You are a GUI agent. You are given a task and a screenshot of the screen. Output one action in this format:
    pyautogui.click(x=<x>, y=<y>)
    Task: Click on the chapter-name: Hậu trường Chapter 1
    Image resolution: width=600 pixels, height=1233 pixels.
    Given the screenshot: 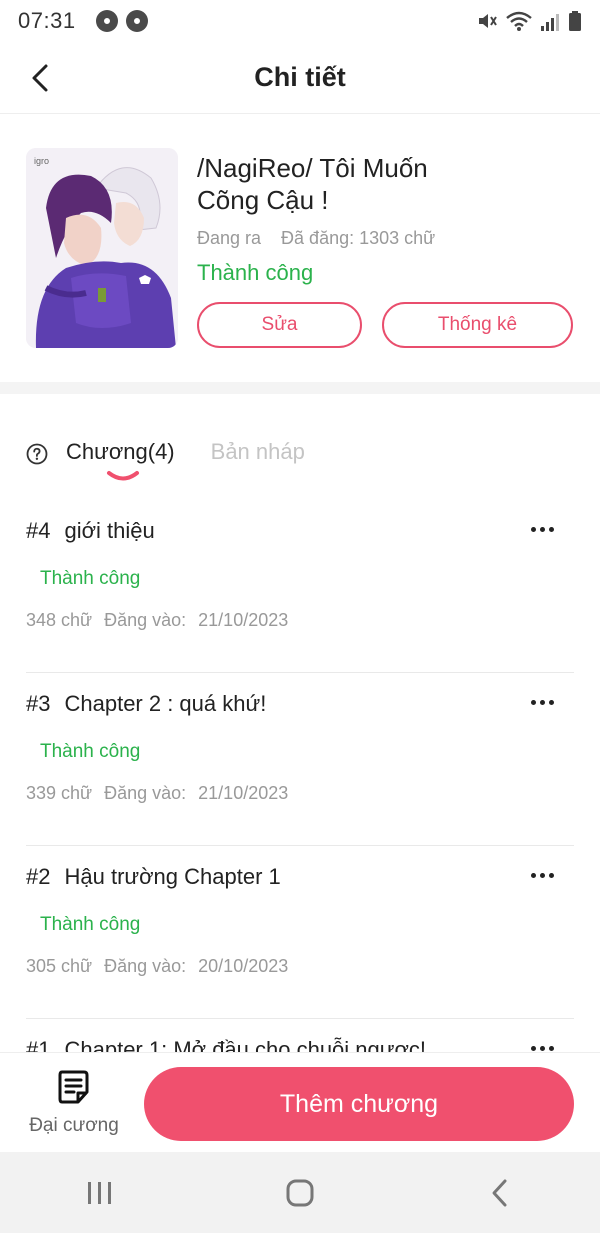 What is the action you would take?
    pyautogui.click(x=172, y=876)
    